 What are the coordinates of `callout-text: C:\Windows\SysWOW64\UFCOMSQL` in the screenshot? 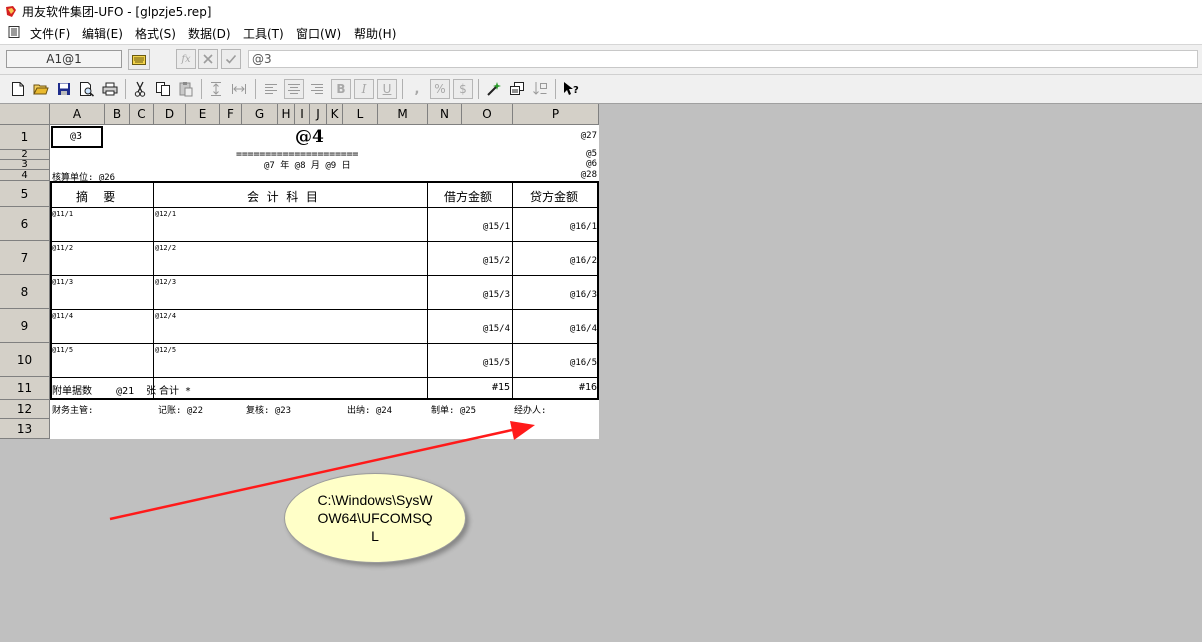 It's located at (375, 518).